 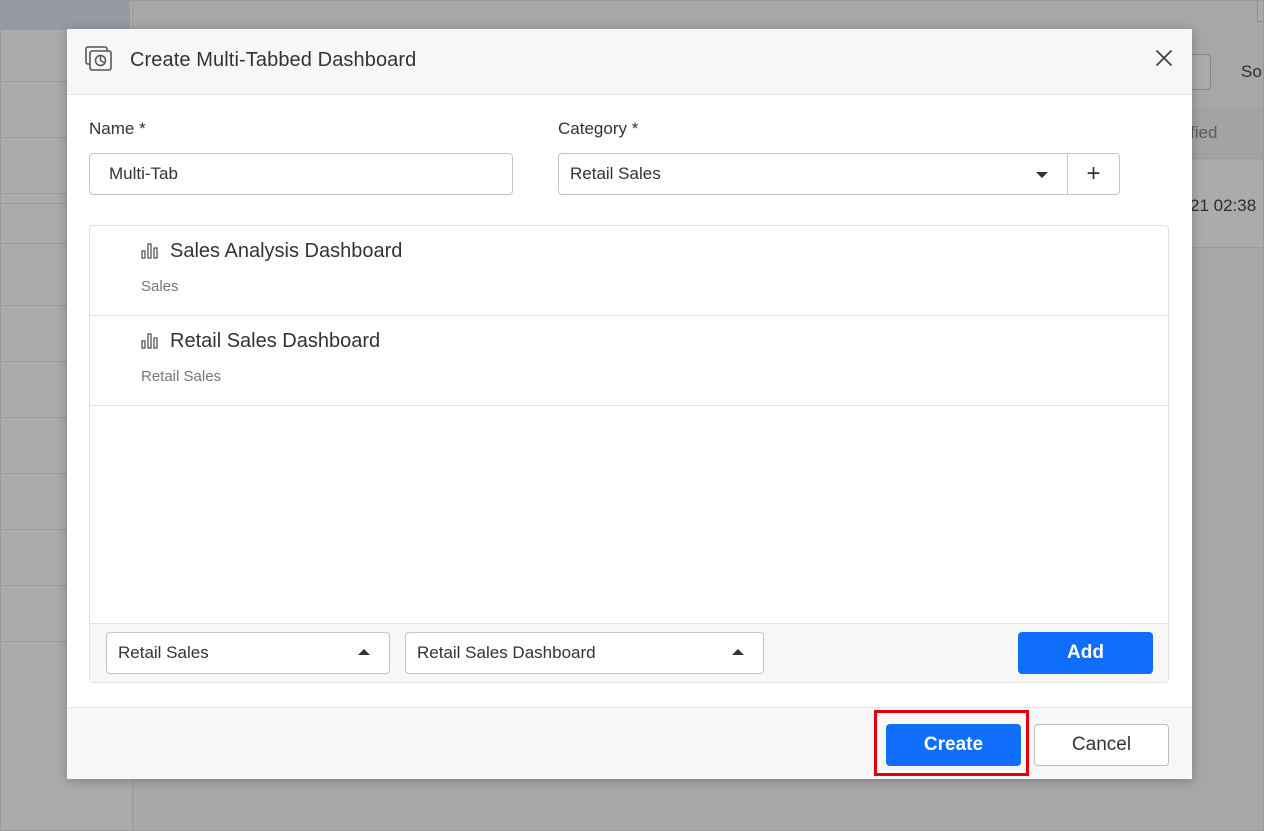 What do you see at coordinates (163, 652) in the screenshot?
I see `picker-category-value: Retail Sales` at bounding box center [163, 652].